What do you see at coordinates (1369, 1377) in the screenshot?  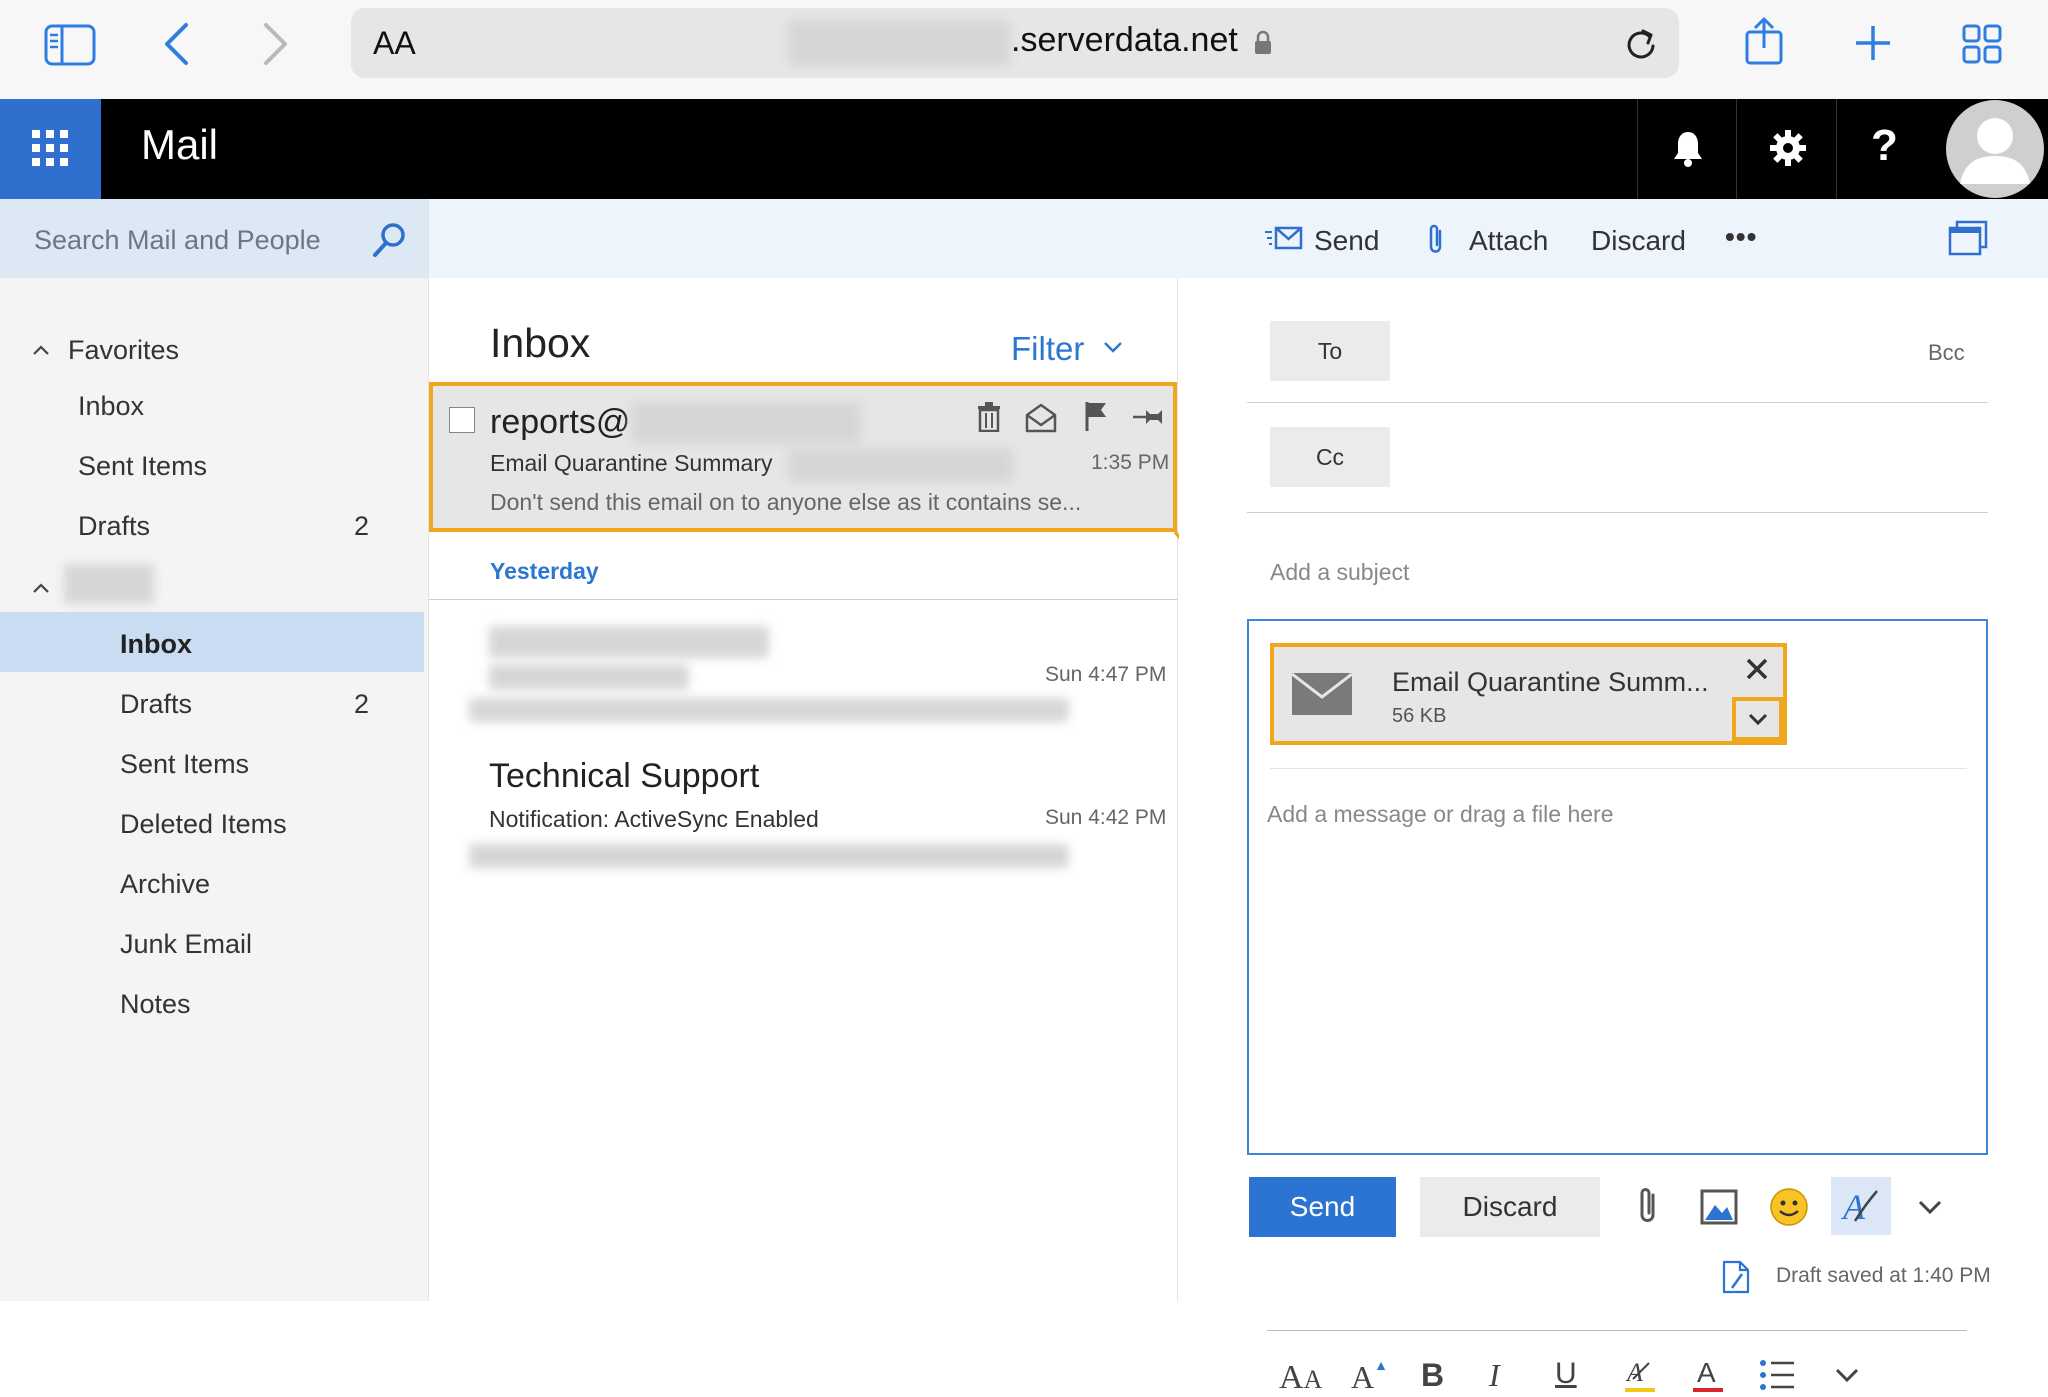 I see `grow-font-icon: A▲` at bounding box center [1369, 1377].